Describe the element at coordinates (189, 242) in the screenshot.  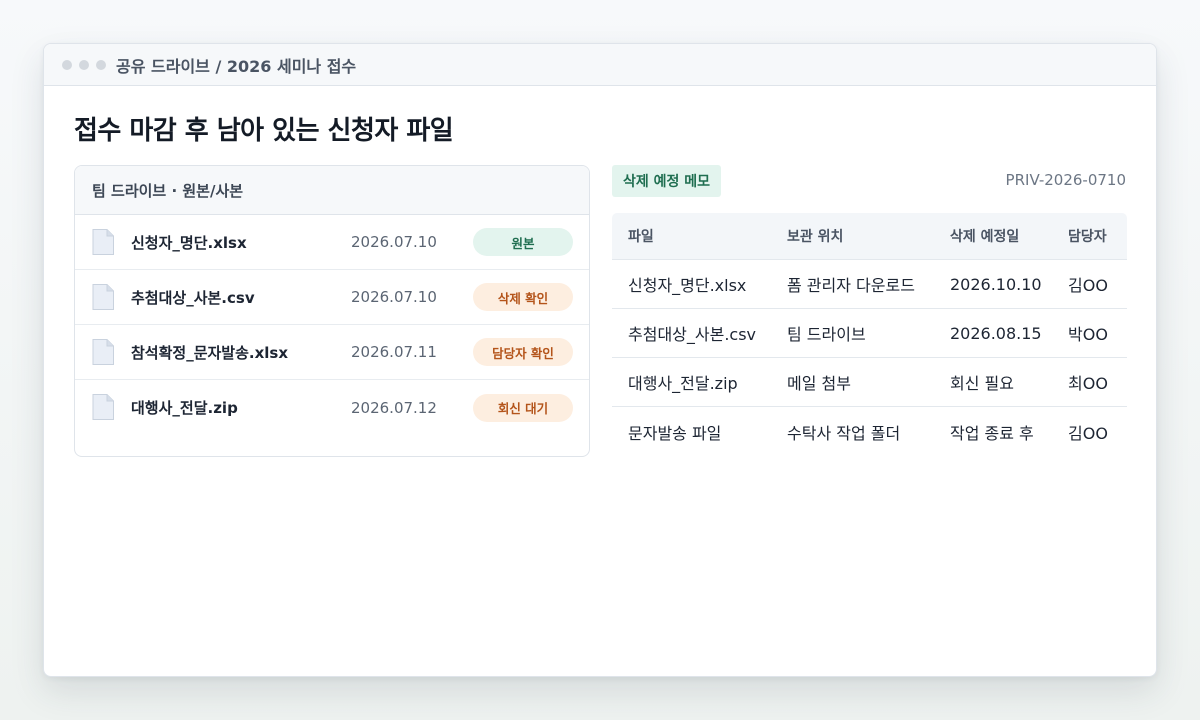
I see `file-name: 신청자_명단.xlsx` at that location.